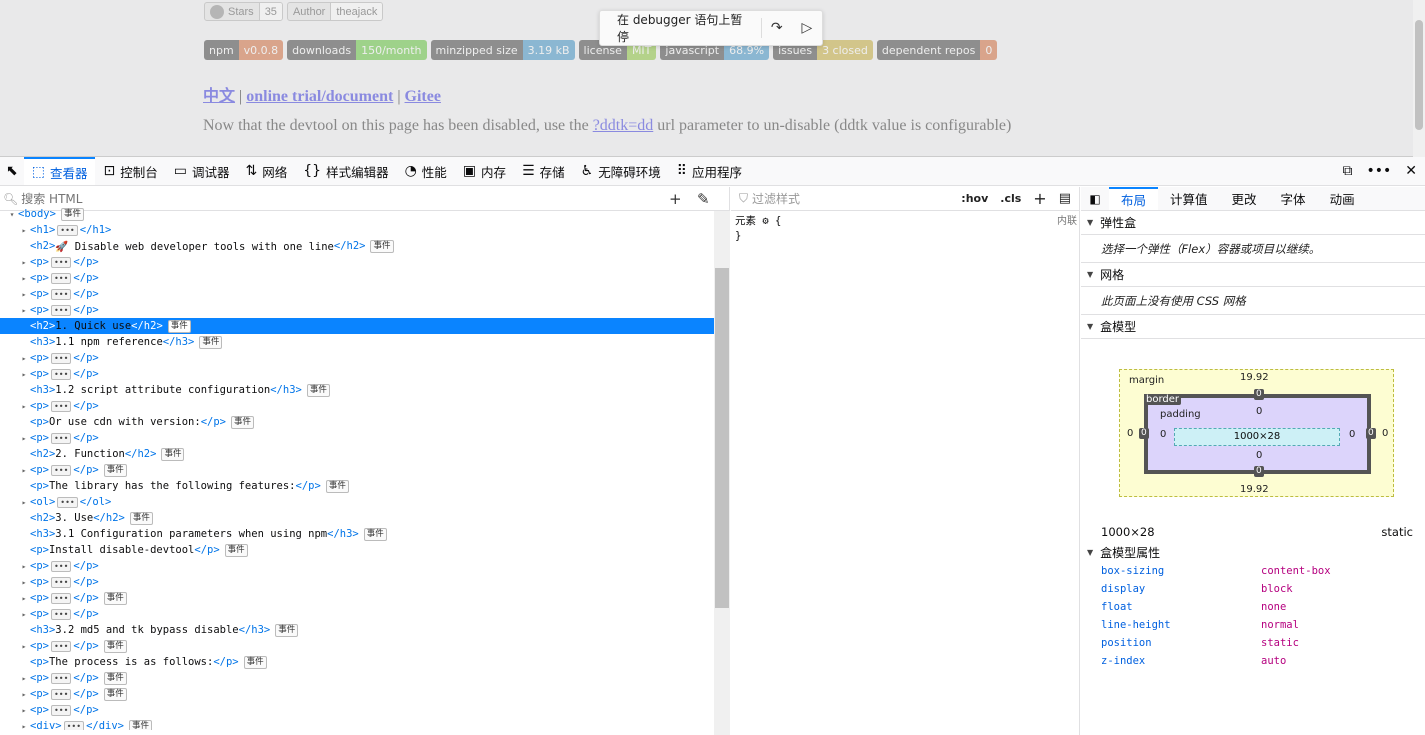  I want to click on link-online-trial: online trial/document, so click(319, 96).